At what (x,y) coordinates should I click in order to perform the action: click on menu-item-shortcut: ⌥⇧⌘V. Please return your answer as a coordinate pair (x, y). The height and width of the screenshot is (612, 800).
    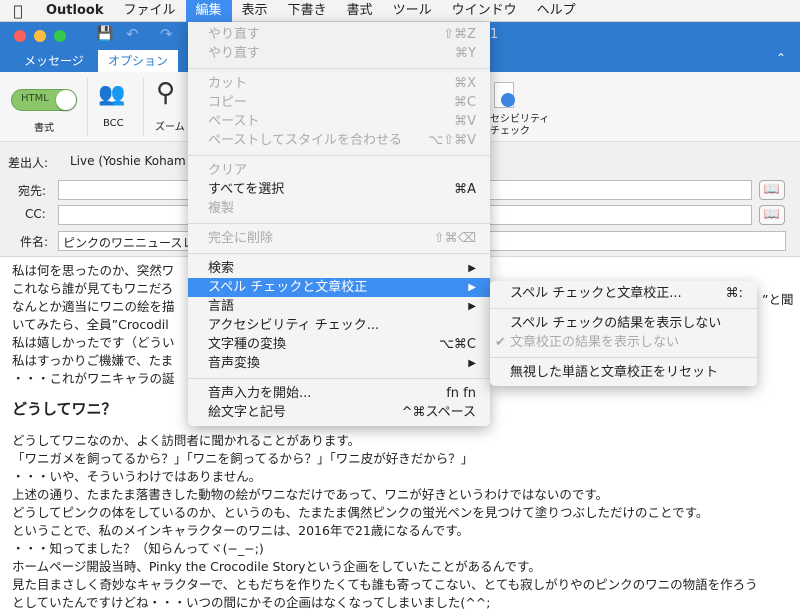
    Looking at the image, I should click on (452, 140).